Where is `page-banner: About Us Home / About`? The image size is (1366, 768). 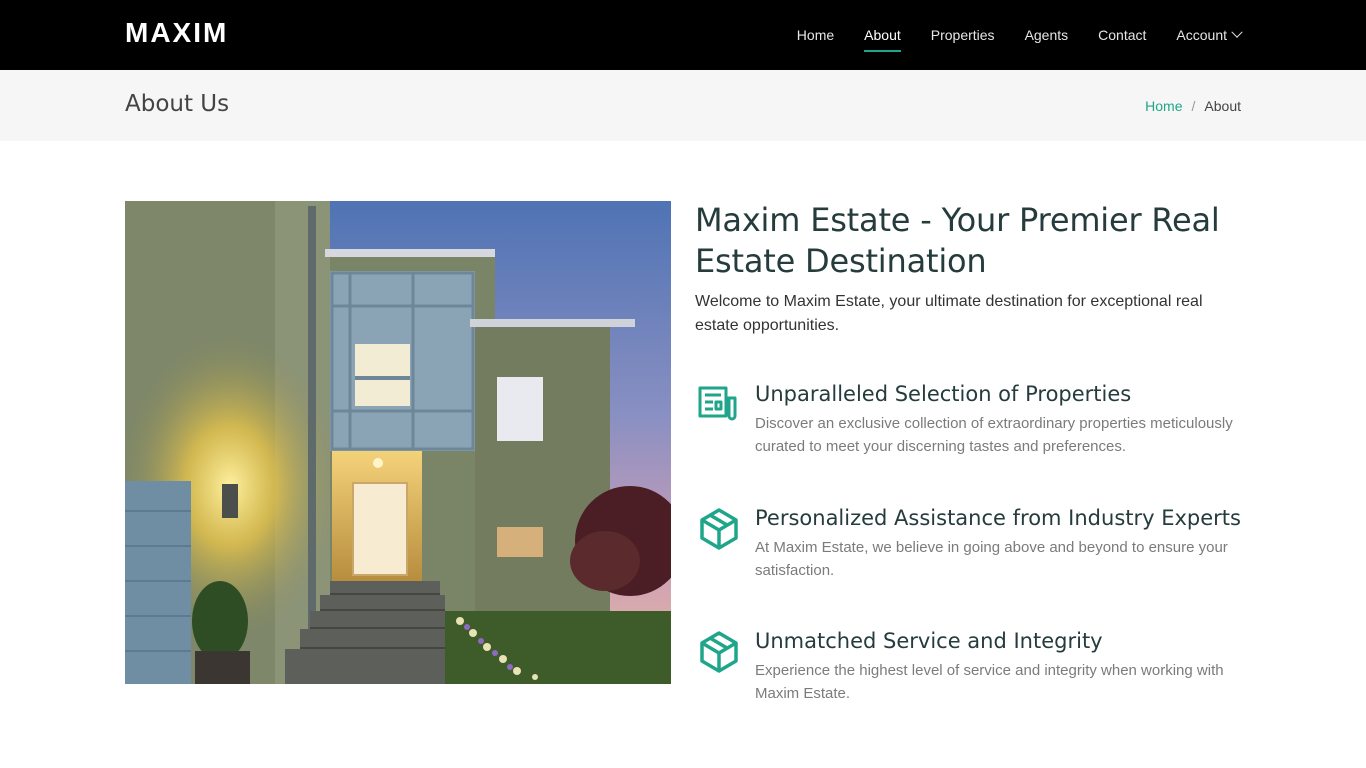 page-banner: About Us Home / About is located at coordinates (683, 105).